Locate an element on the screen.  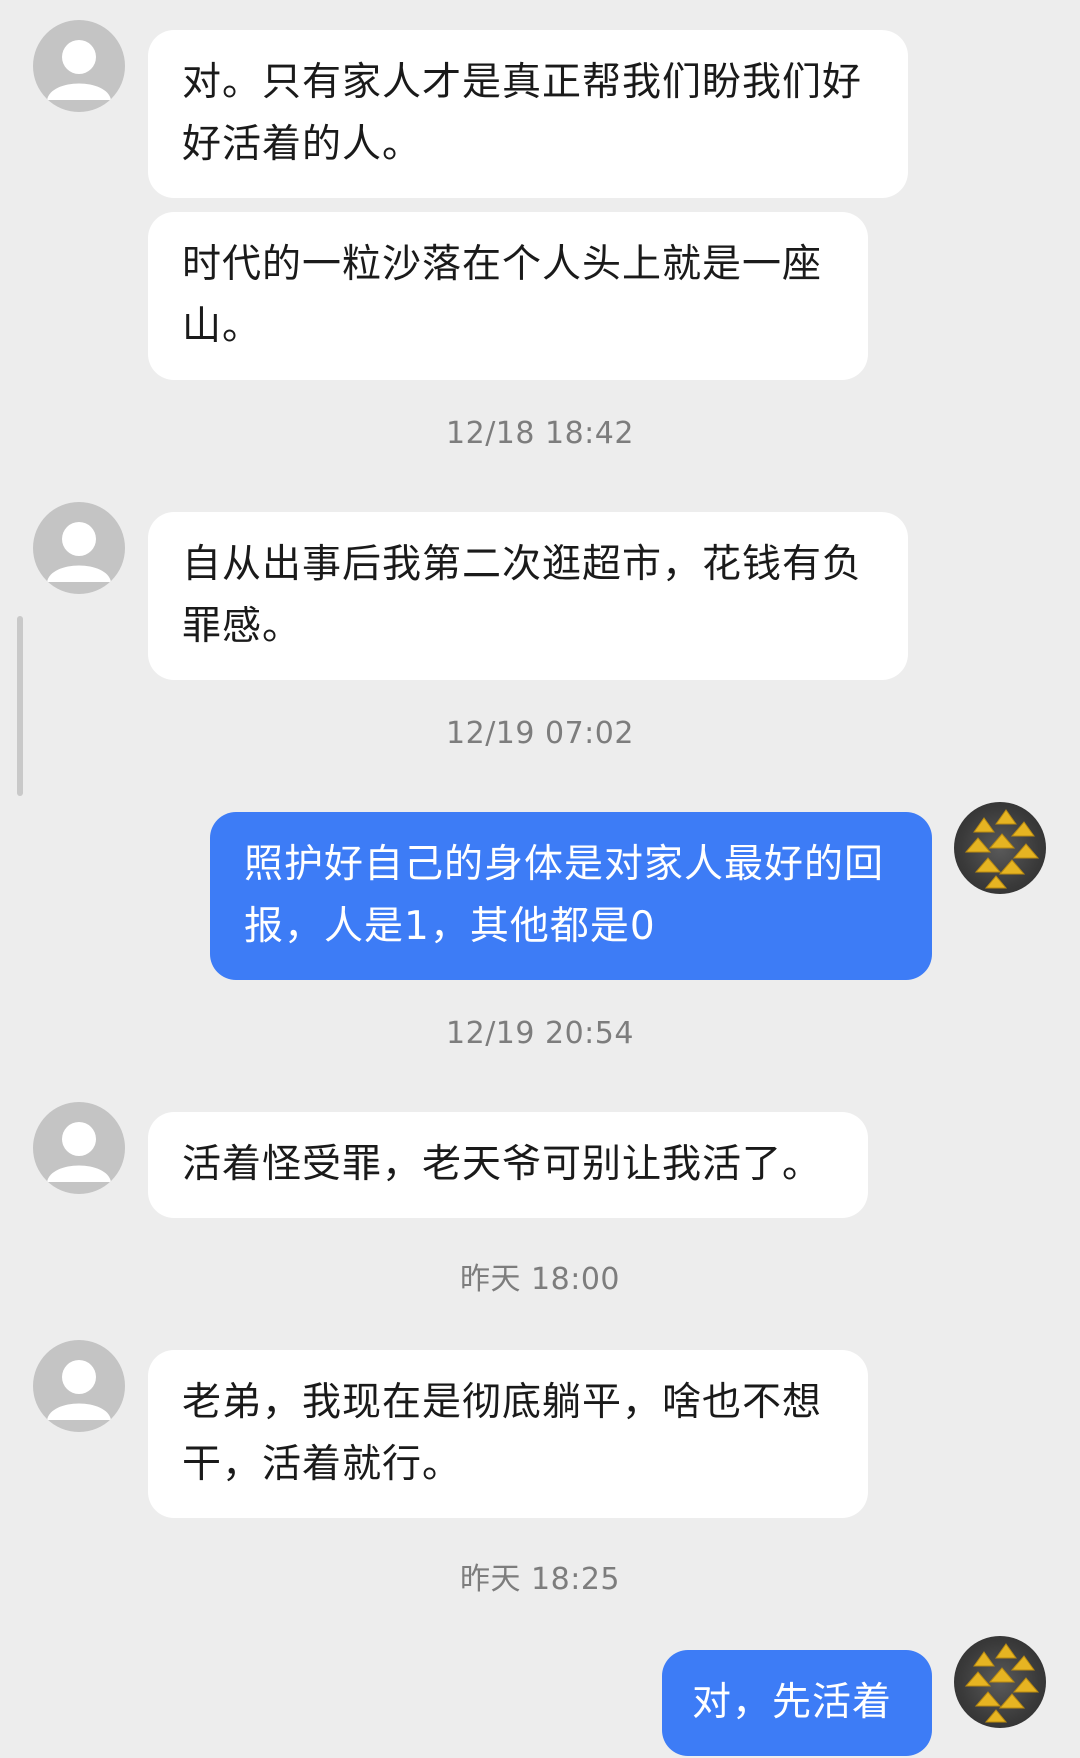
timestamp: 12/19 20:54 is located at coordinates (540, 1033).